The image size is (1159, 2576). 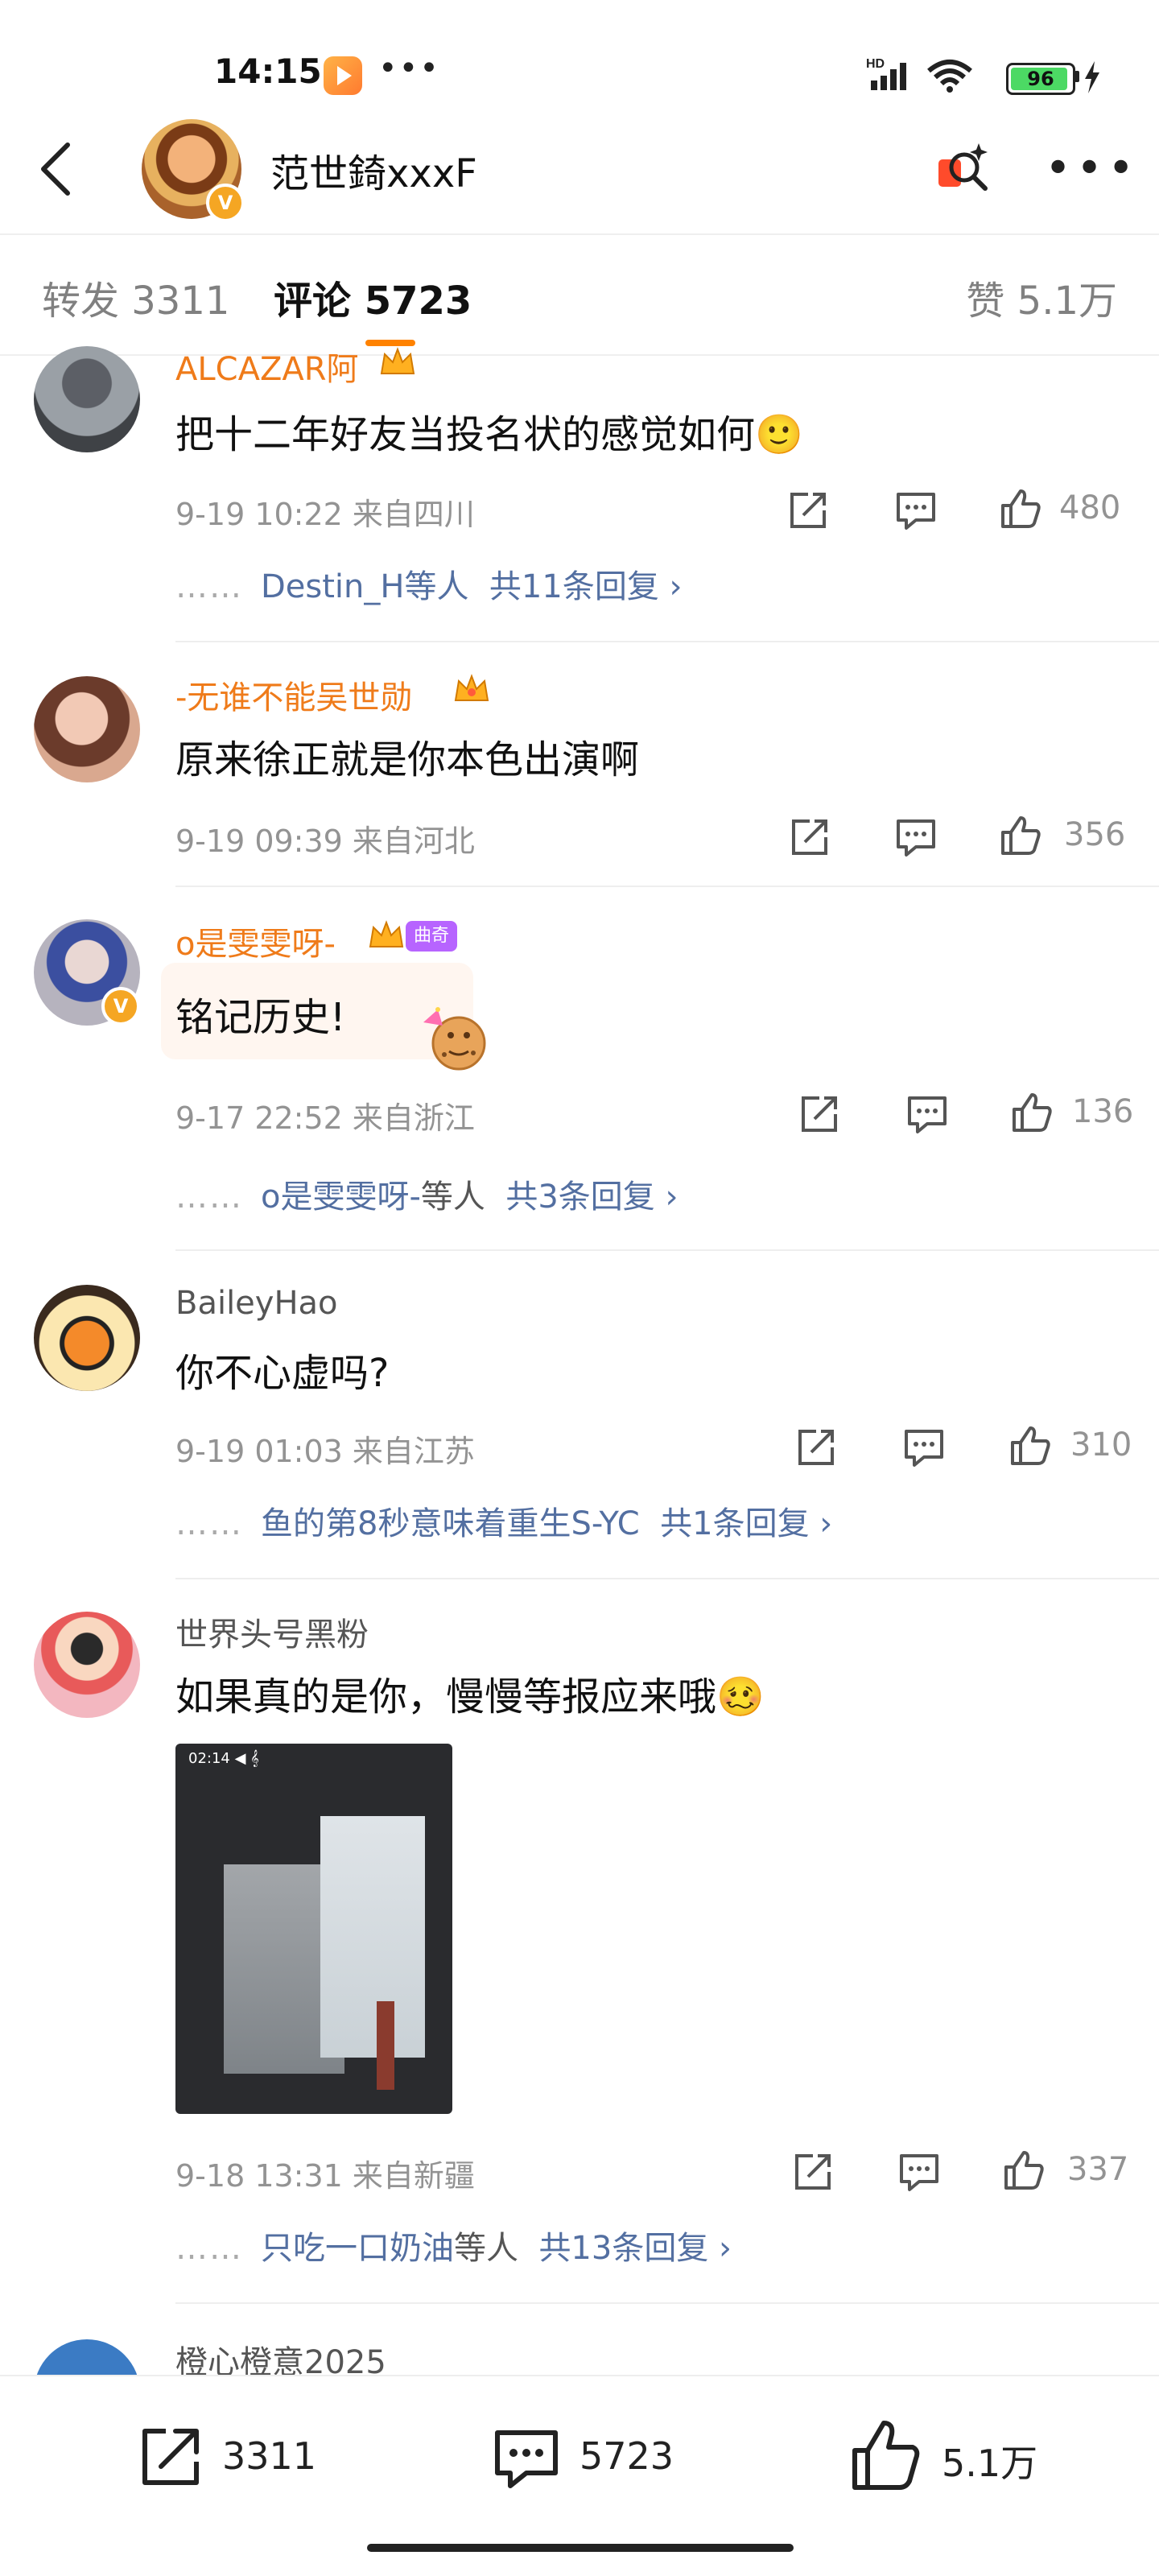 I want to click on commenter-name: ALCAZAR阿, so click(x=267, y=366).